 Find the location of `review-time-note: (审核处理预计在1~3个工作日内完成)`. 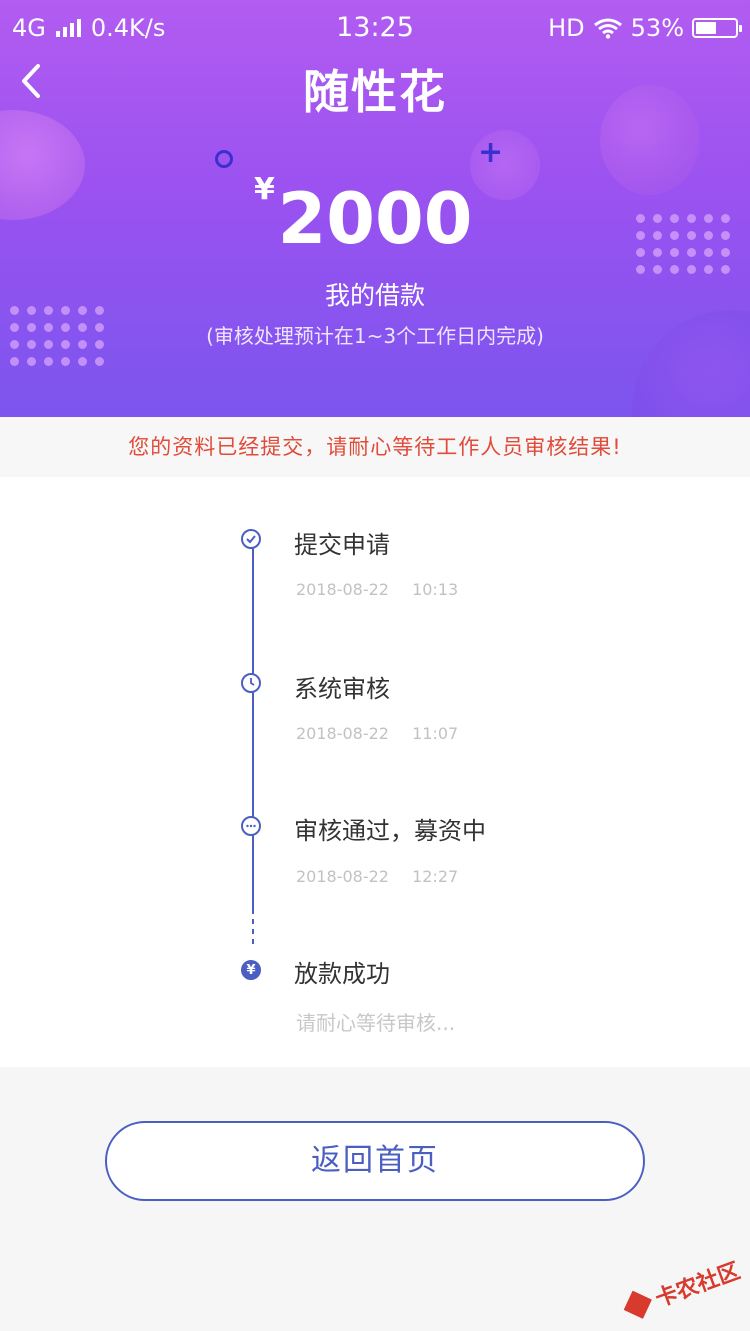

review-time-note: (审核处理预计在1~3个工作日内完成) is located at coordinates (375, 336).